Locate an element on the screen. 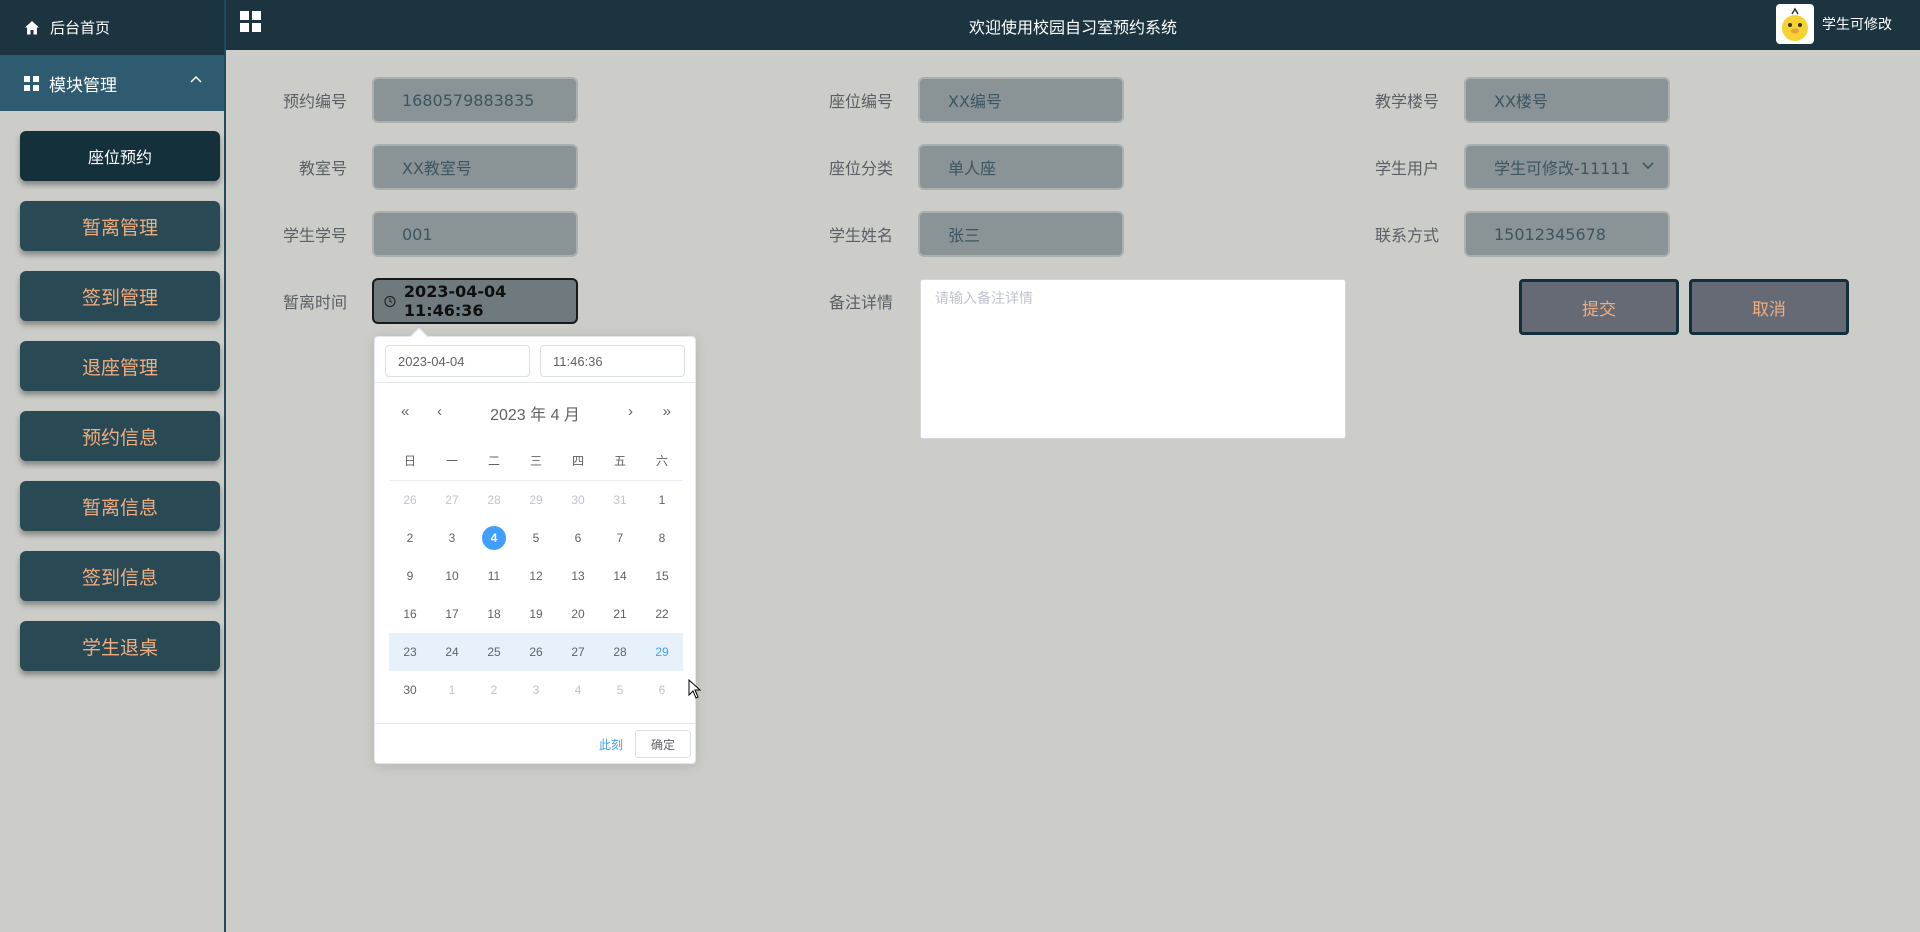 This screenshot has height=932, width=1920. seat-no-field: XX编号 is located at coordinates (1021, 100).